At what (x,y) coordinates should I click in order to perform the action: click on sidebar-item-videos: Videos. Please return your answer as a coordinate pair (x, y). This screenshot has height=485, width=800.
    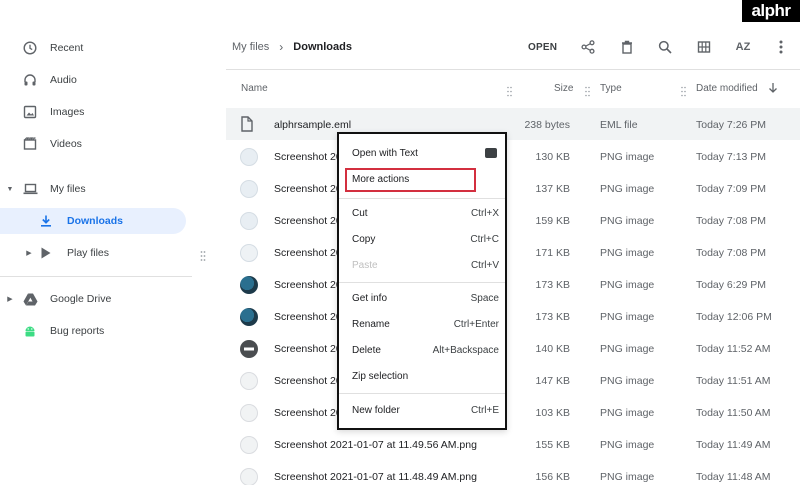
    Looking at the image, I should click on (93, 144).